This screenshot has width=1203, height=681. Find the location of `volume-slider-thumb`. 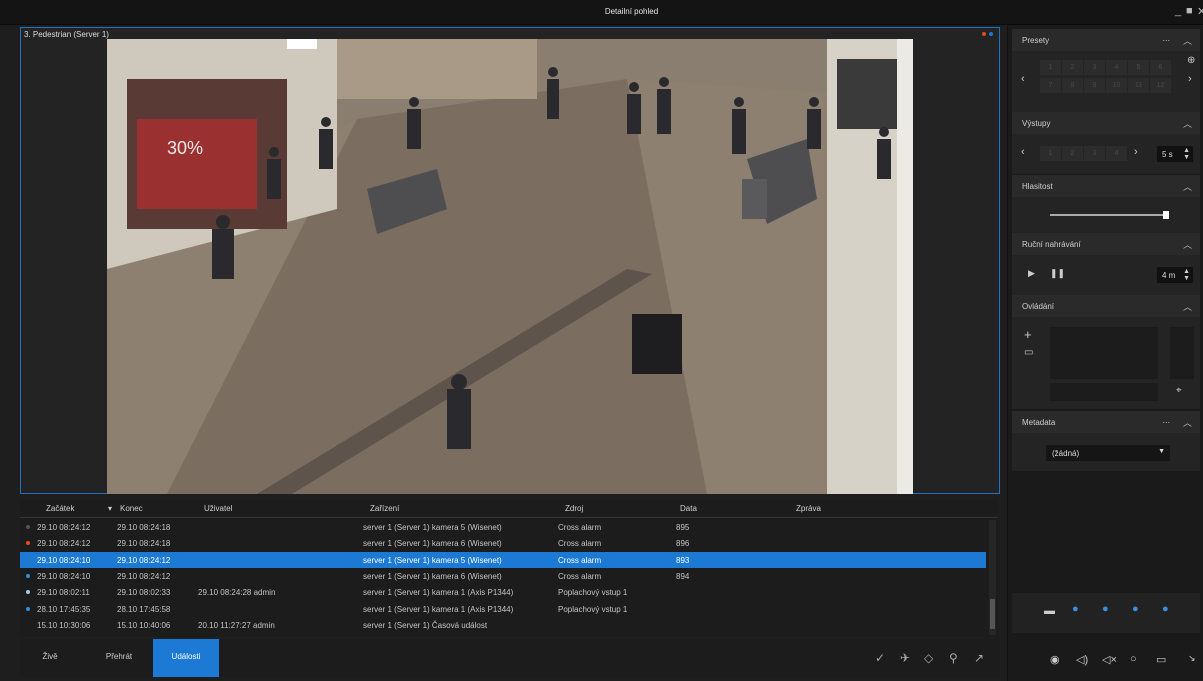

volume-slider-thumb is located at coordinates (1166, 215).